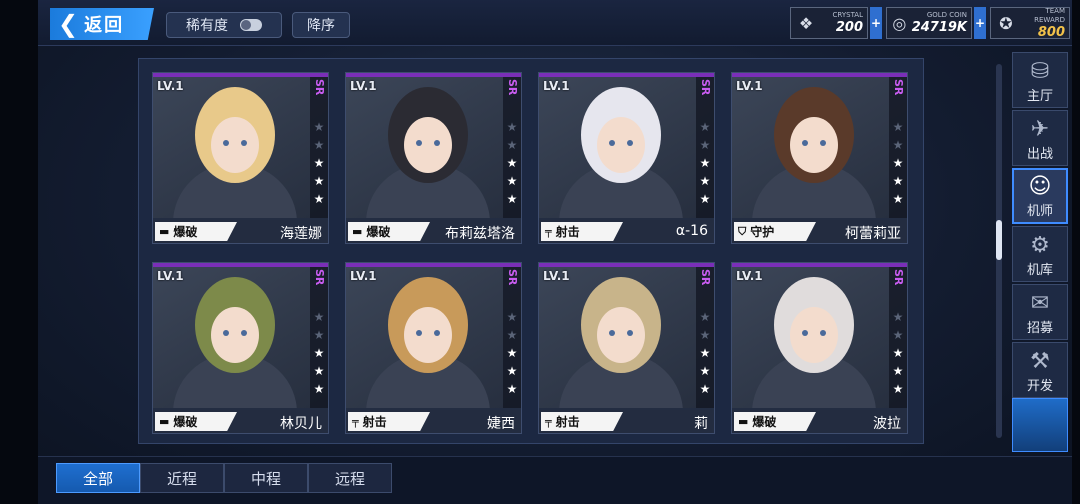 This screenshot has width=1080, height=504. What do you see at coordinates (1040, 245) in the screenshot?
I see `hangar-icon: ⚙` at bounding box center [1040, 245].